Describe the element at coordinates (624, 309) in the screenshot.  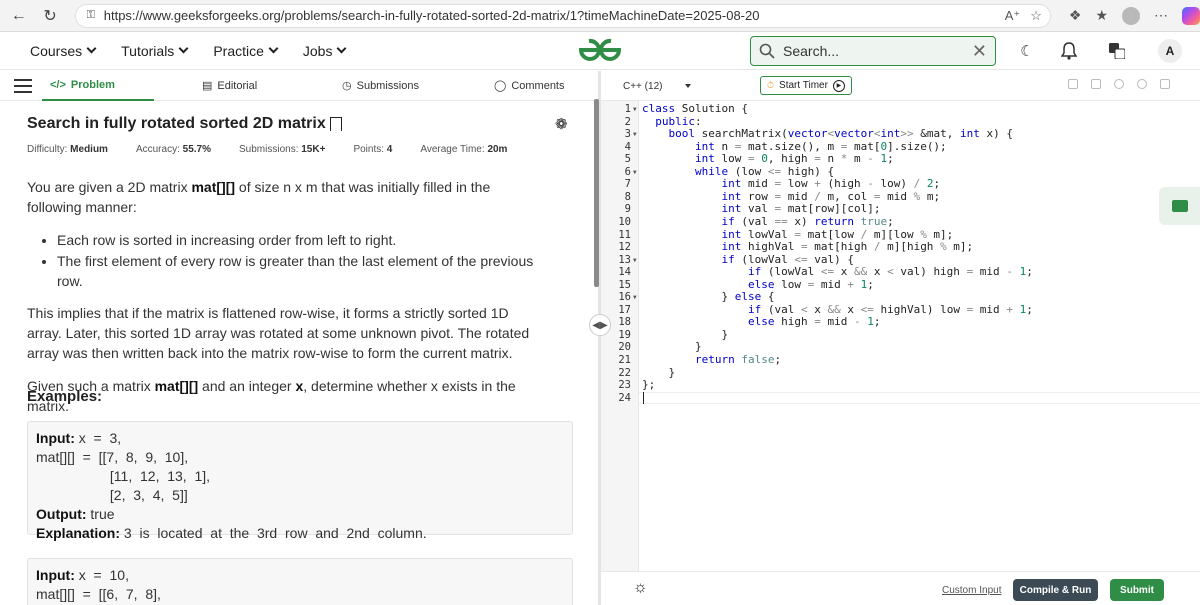
I see `line-number: 17` at that location.